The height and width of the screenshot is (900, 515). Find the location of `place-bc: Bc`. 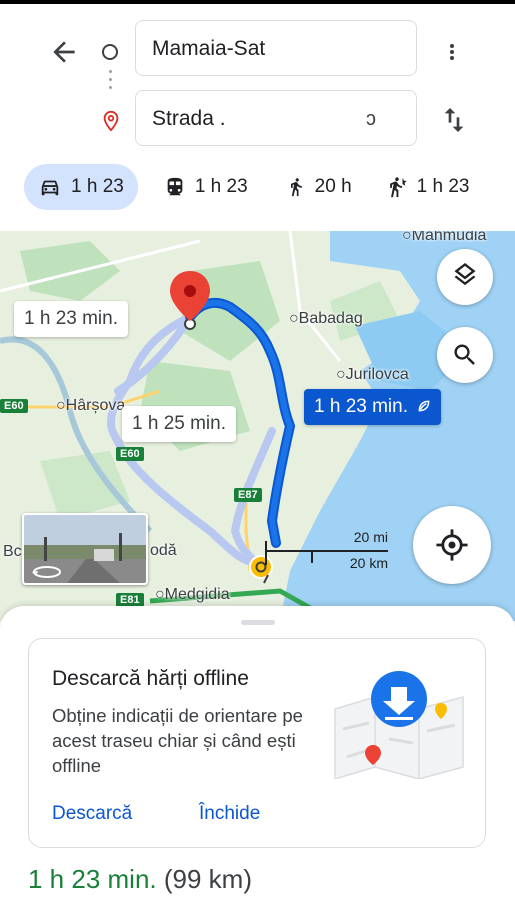

place-bc: Bc is located at coordinates (12, 551).